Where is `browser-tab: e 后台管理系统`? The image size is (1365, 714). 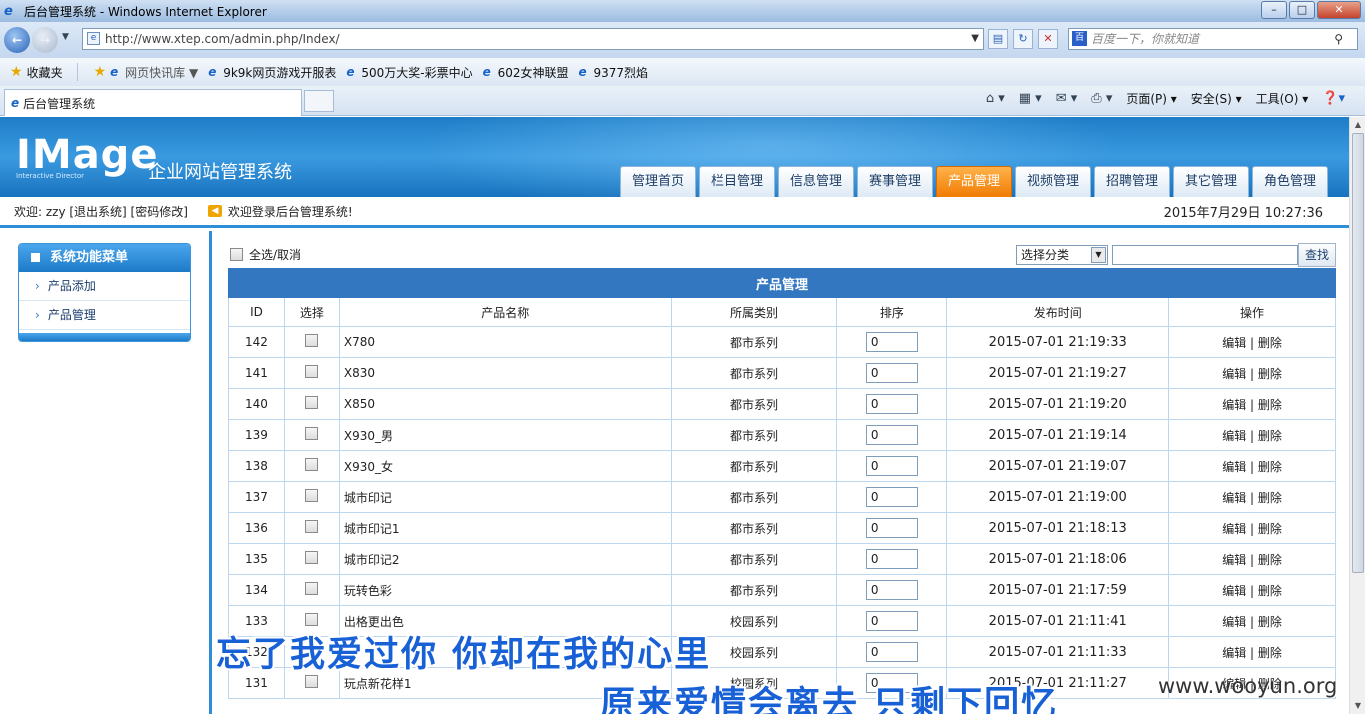
browser-tab: e 后台管理系统 is located at coordinates (153, 102).